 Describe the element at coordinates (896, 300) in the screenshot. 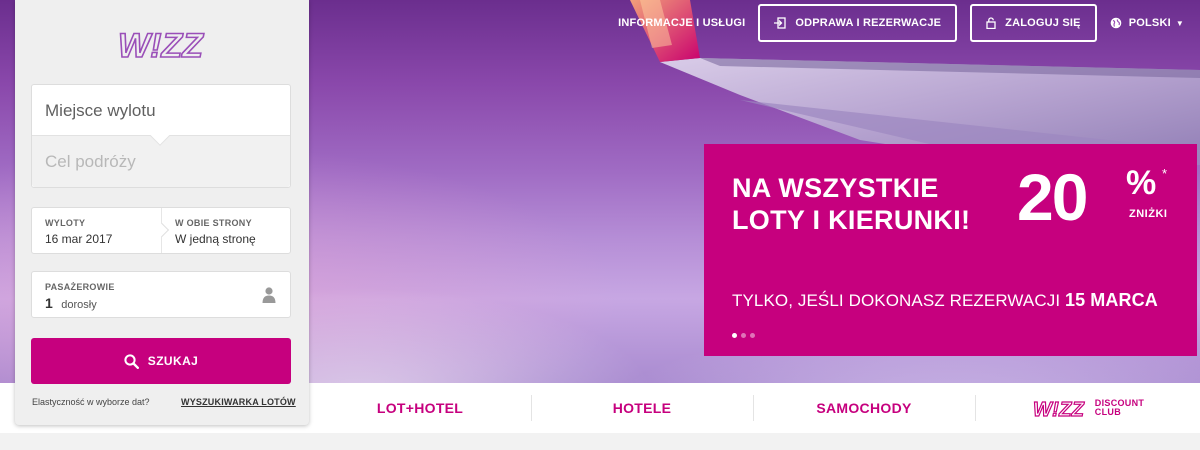

I see `promo-subtitle-text: TYLKO, JEŚLI DOKONASZ REZERWACJI` at that location.